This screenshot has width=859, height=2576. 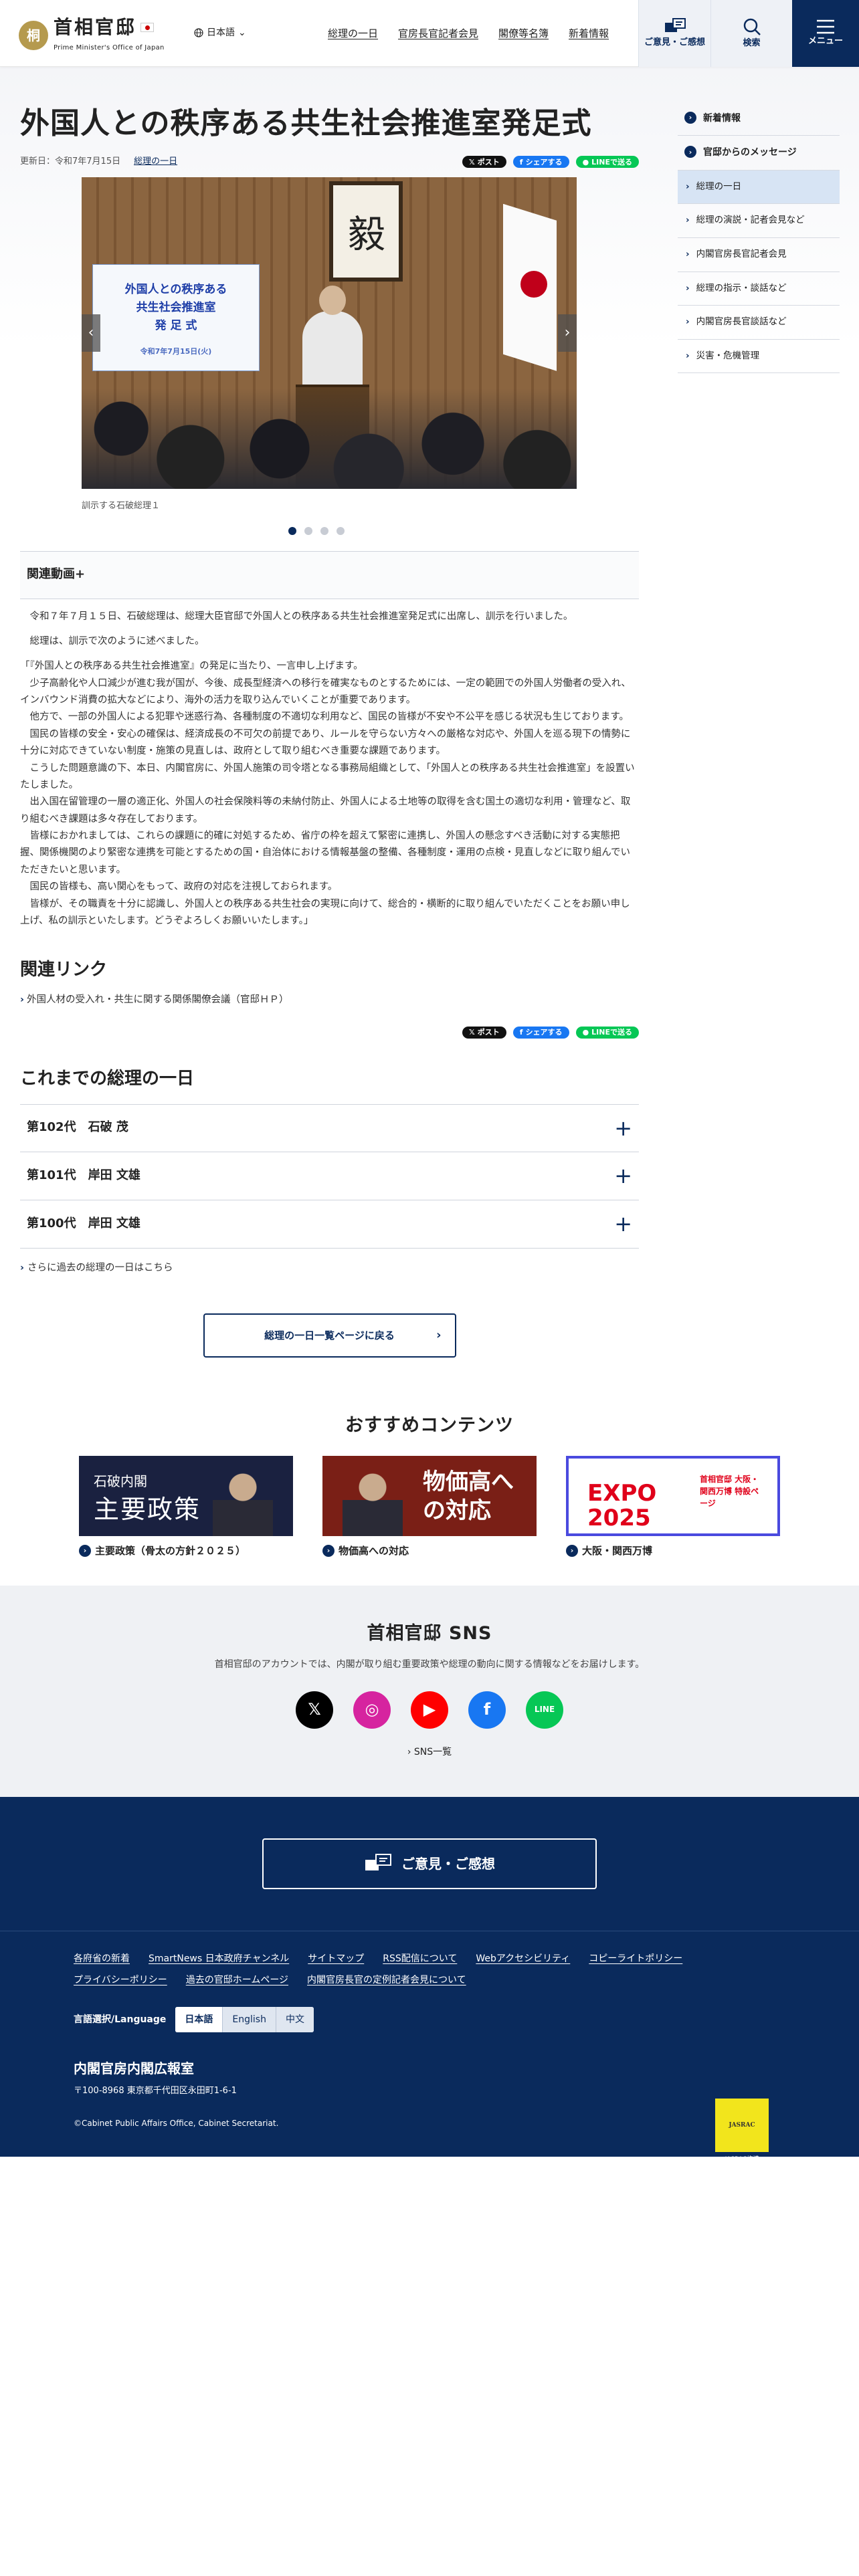 What do you see at coordinates (155, 2091) in the screenshot?
I see `footer-address: 〒100-8968 東京都千代田区永田町1-6-1` at bounding box center [155, 2091].